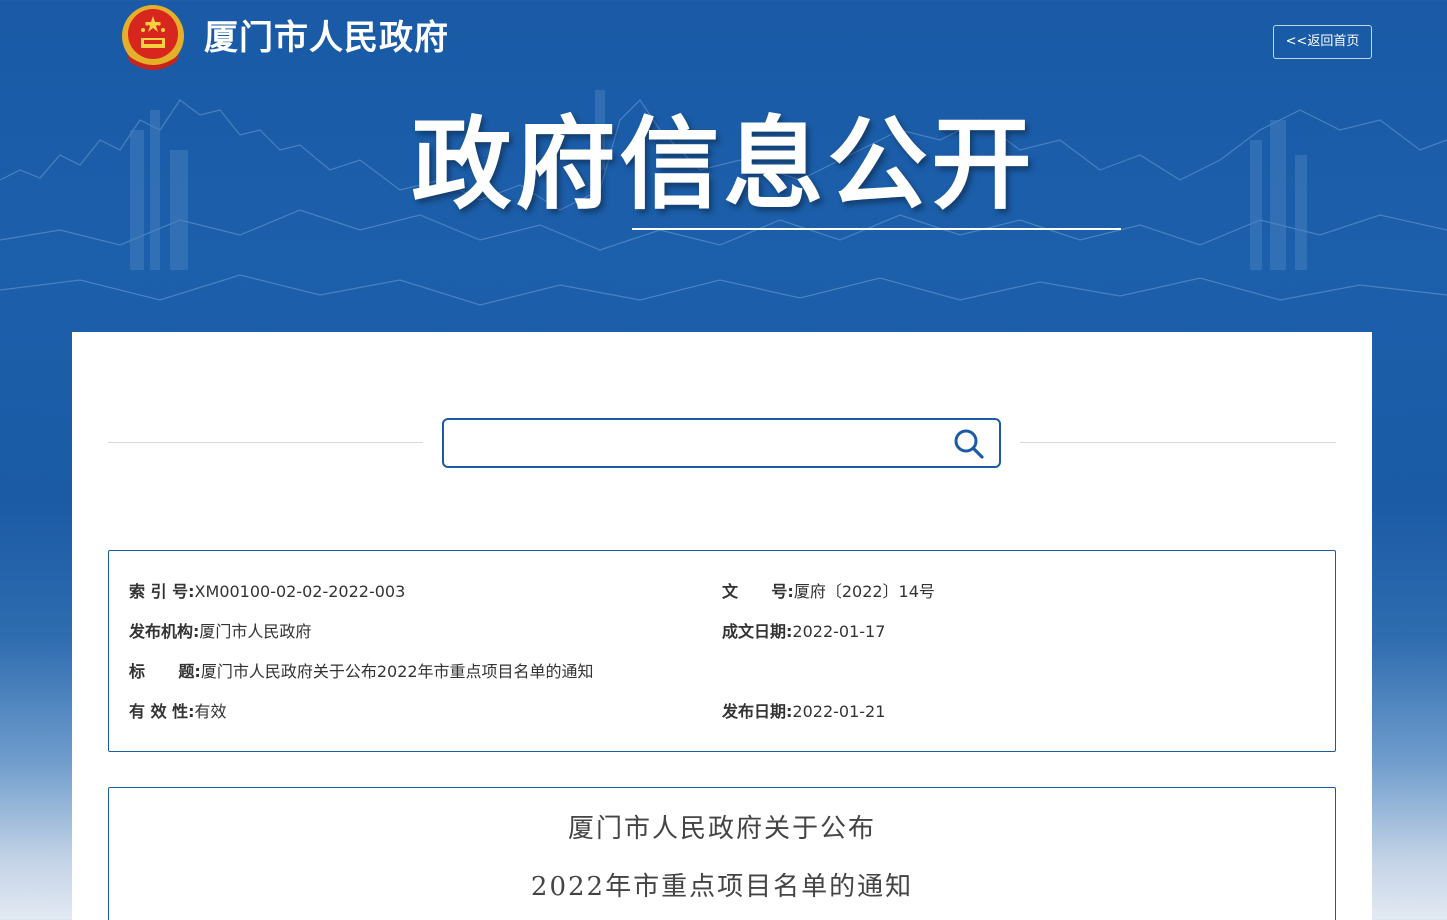 Image resolution: width=1447 pixels, height=920 pixels. What do you see at coordinates (969, 444) in the screenshot?
I see `search-icon` at bounding box center [969, 444].